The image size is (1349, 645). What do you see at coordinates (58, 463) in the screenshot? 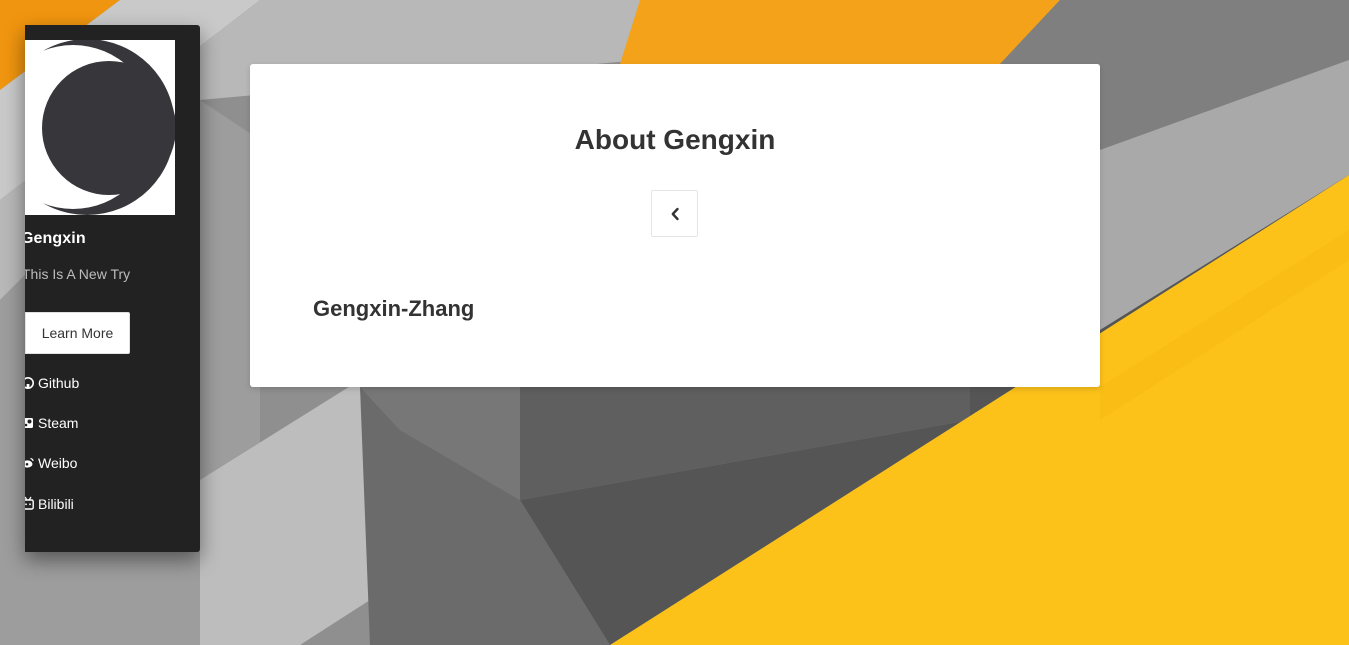
I see `weibo-link-label: Weibo` at bounding box center [58, 463].